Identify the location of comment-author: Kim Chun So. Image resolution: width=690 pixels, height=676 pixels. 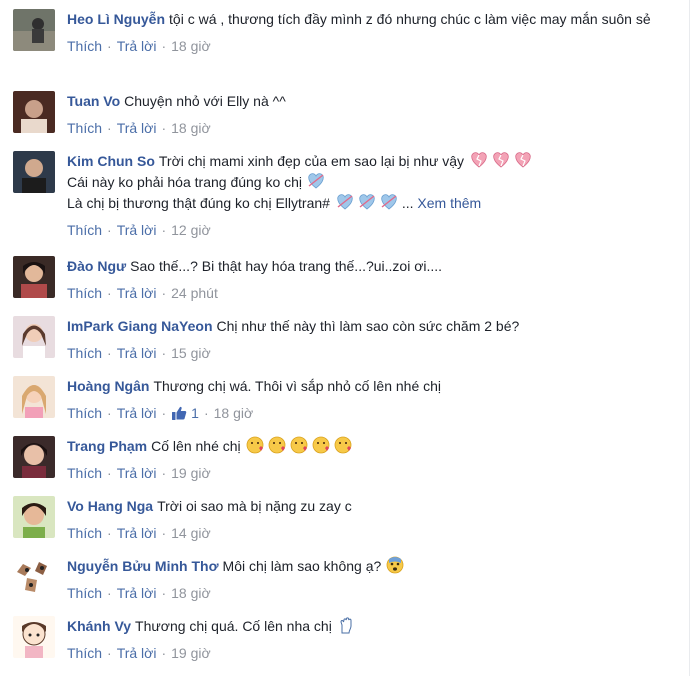
(111, 161).